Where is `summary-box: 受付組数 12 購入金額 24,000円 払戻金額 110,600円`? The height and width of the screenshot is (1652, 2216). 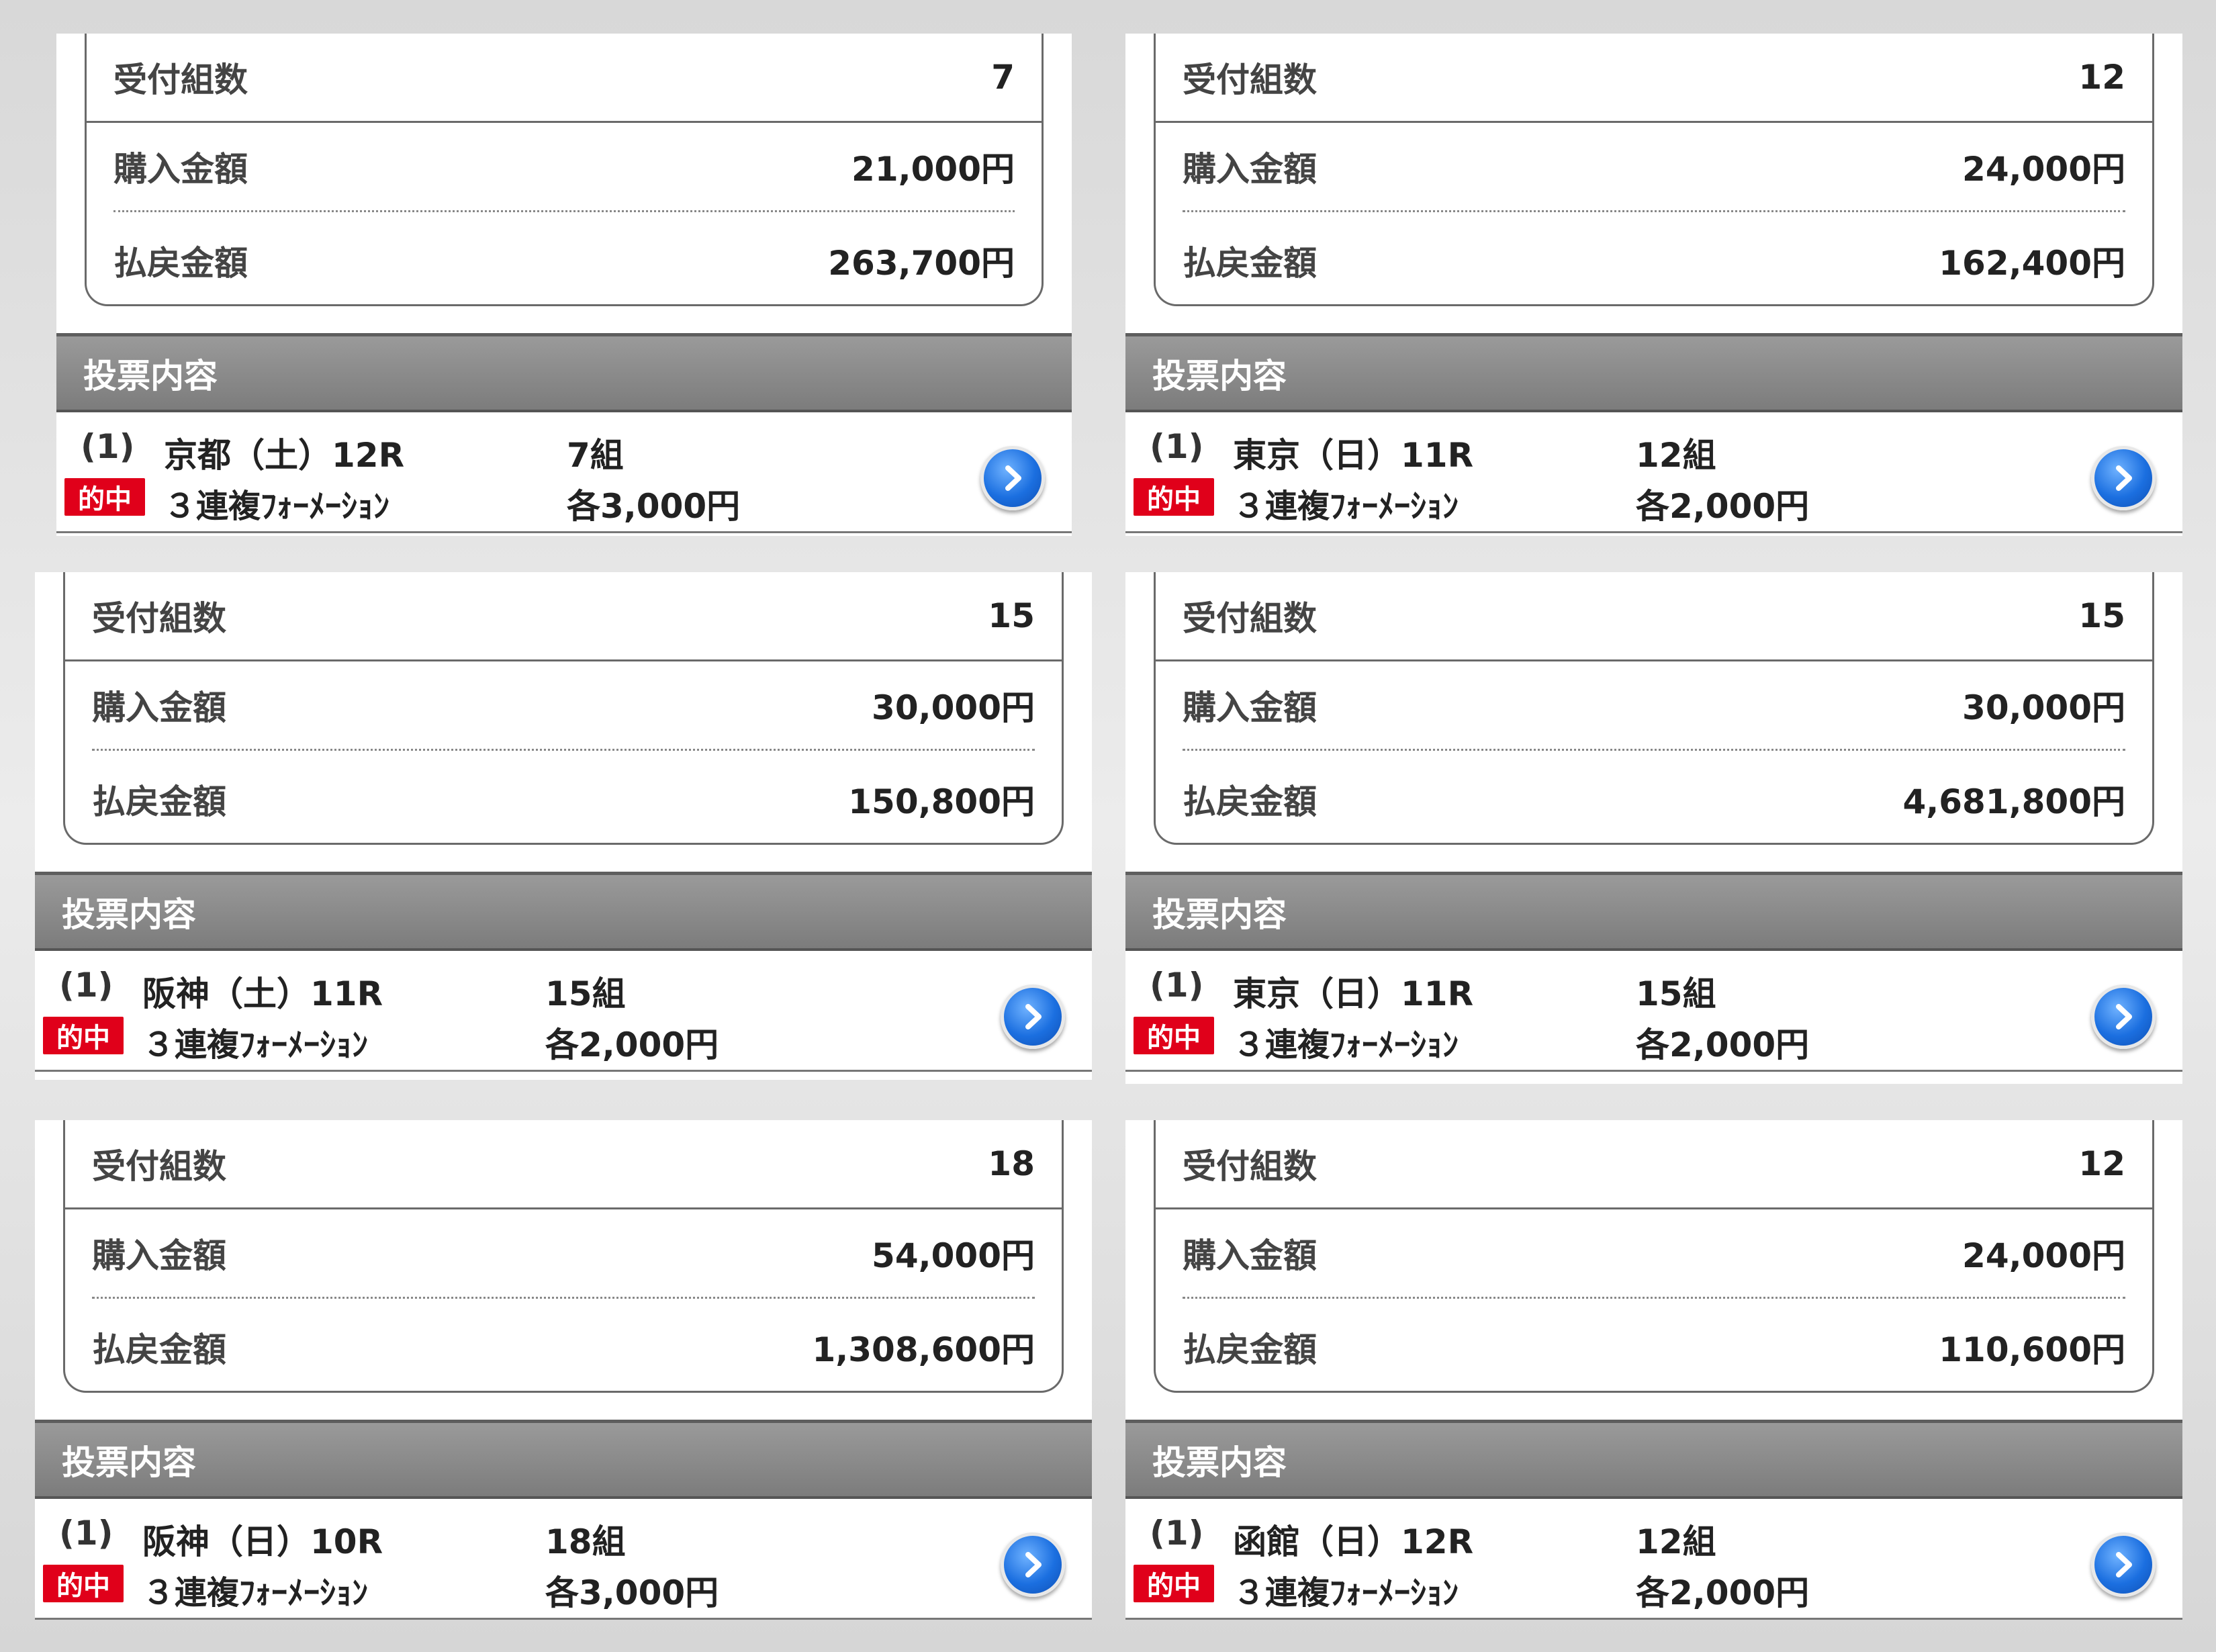 summary-box: 受付組数 12 購入金額 24,000円 払戻金額 110,600円 is located at coordinates (1654, 1256).